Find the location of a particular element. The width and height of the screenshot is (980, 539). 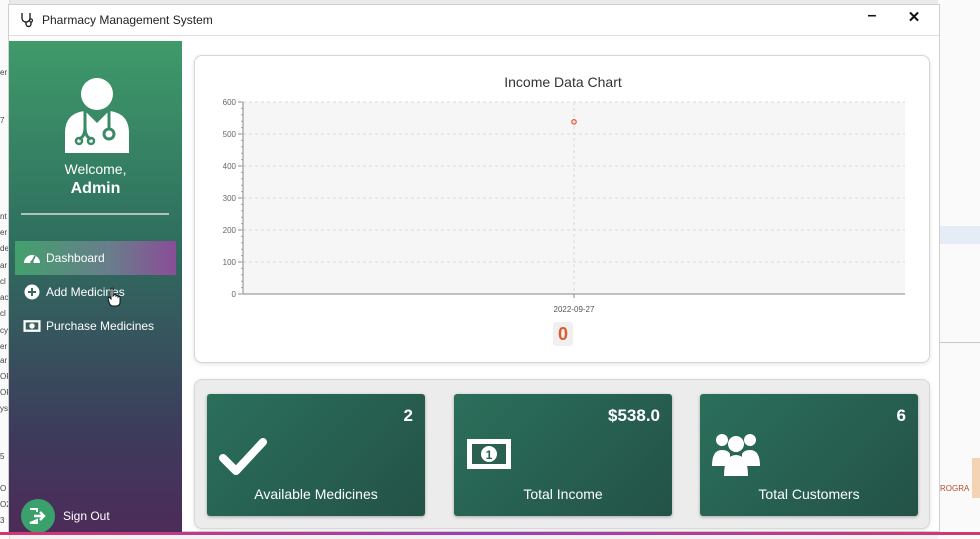

background-text: ROGRA is located at coordinates (955, 488).